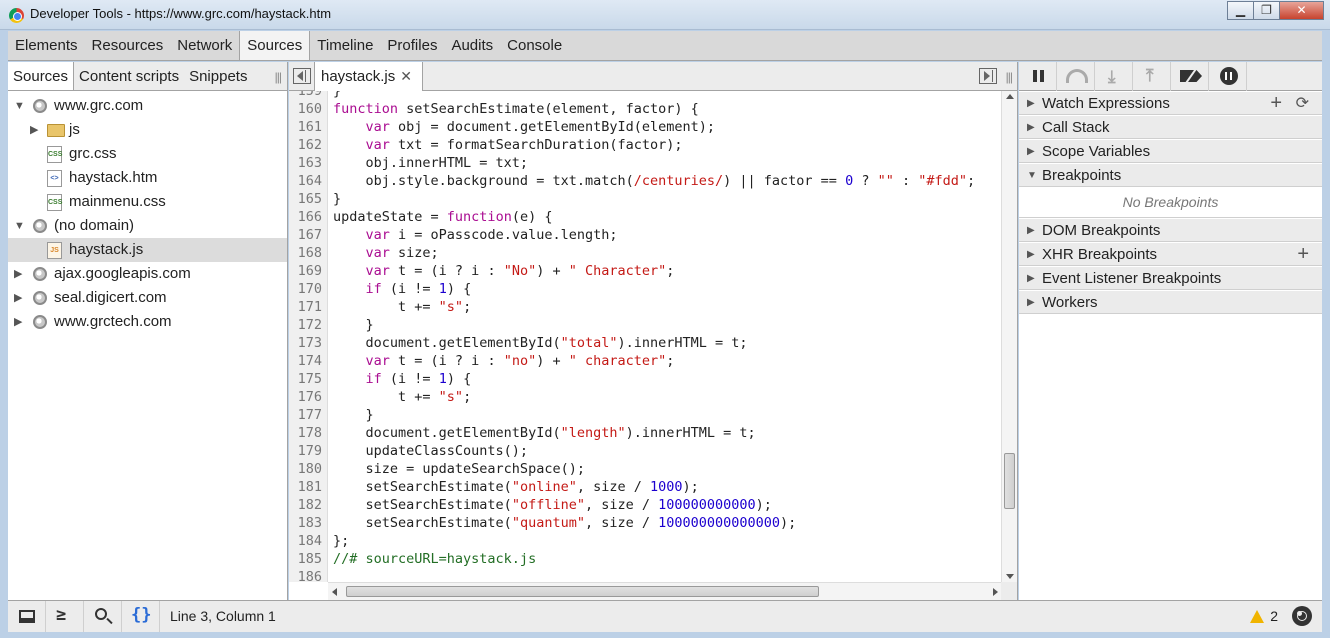 This screenshot has width=1330, height=638. What do you see at coordinates (305, 235) in the screenshot?
I see `line-number: 167` at bounding box center [305, 235].